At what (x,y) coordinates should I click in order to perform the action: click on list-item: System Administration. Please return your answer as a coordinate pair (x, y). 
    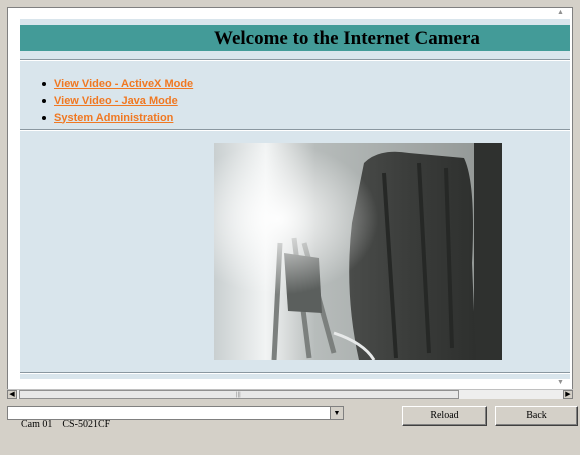
    Looking at the image, I should click on (117, 117).